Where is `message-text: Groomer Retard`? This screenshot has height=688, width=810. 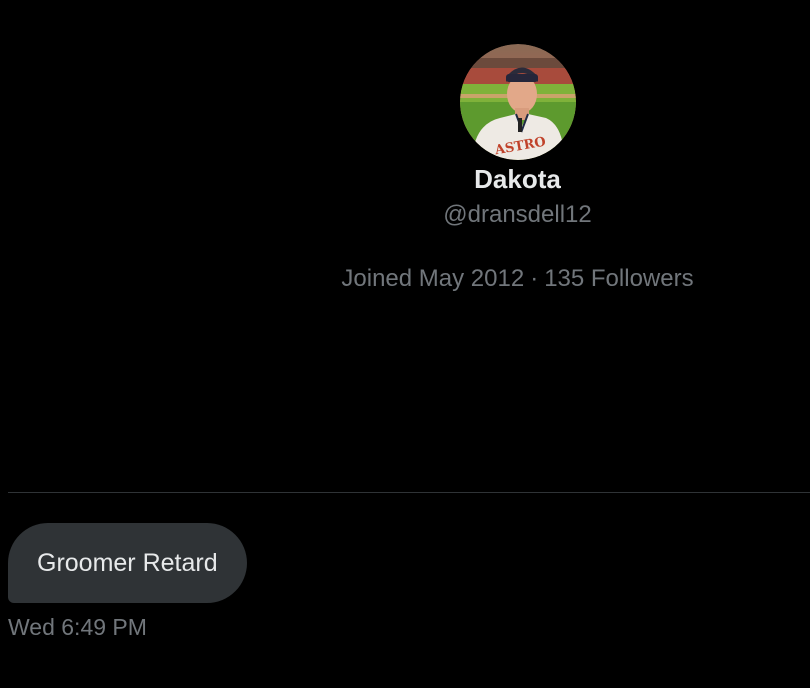
message-text: Groomer Retard is located at coordinates (127, 562).